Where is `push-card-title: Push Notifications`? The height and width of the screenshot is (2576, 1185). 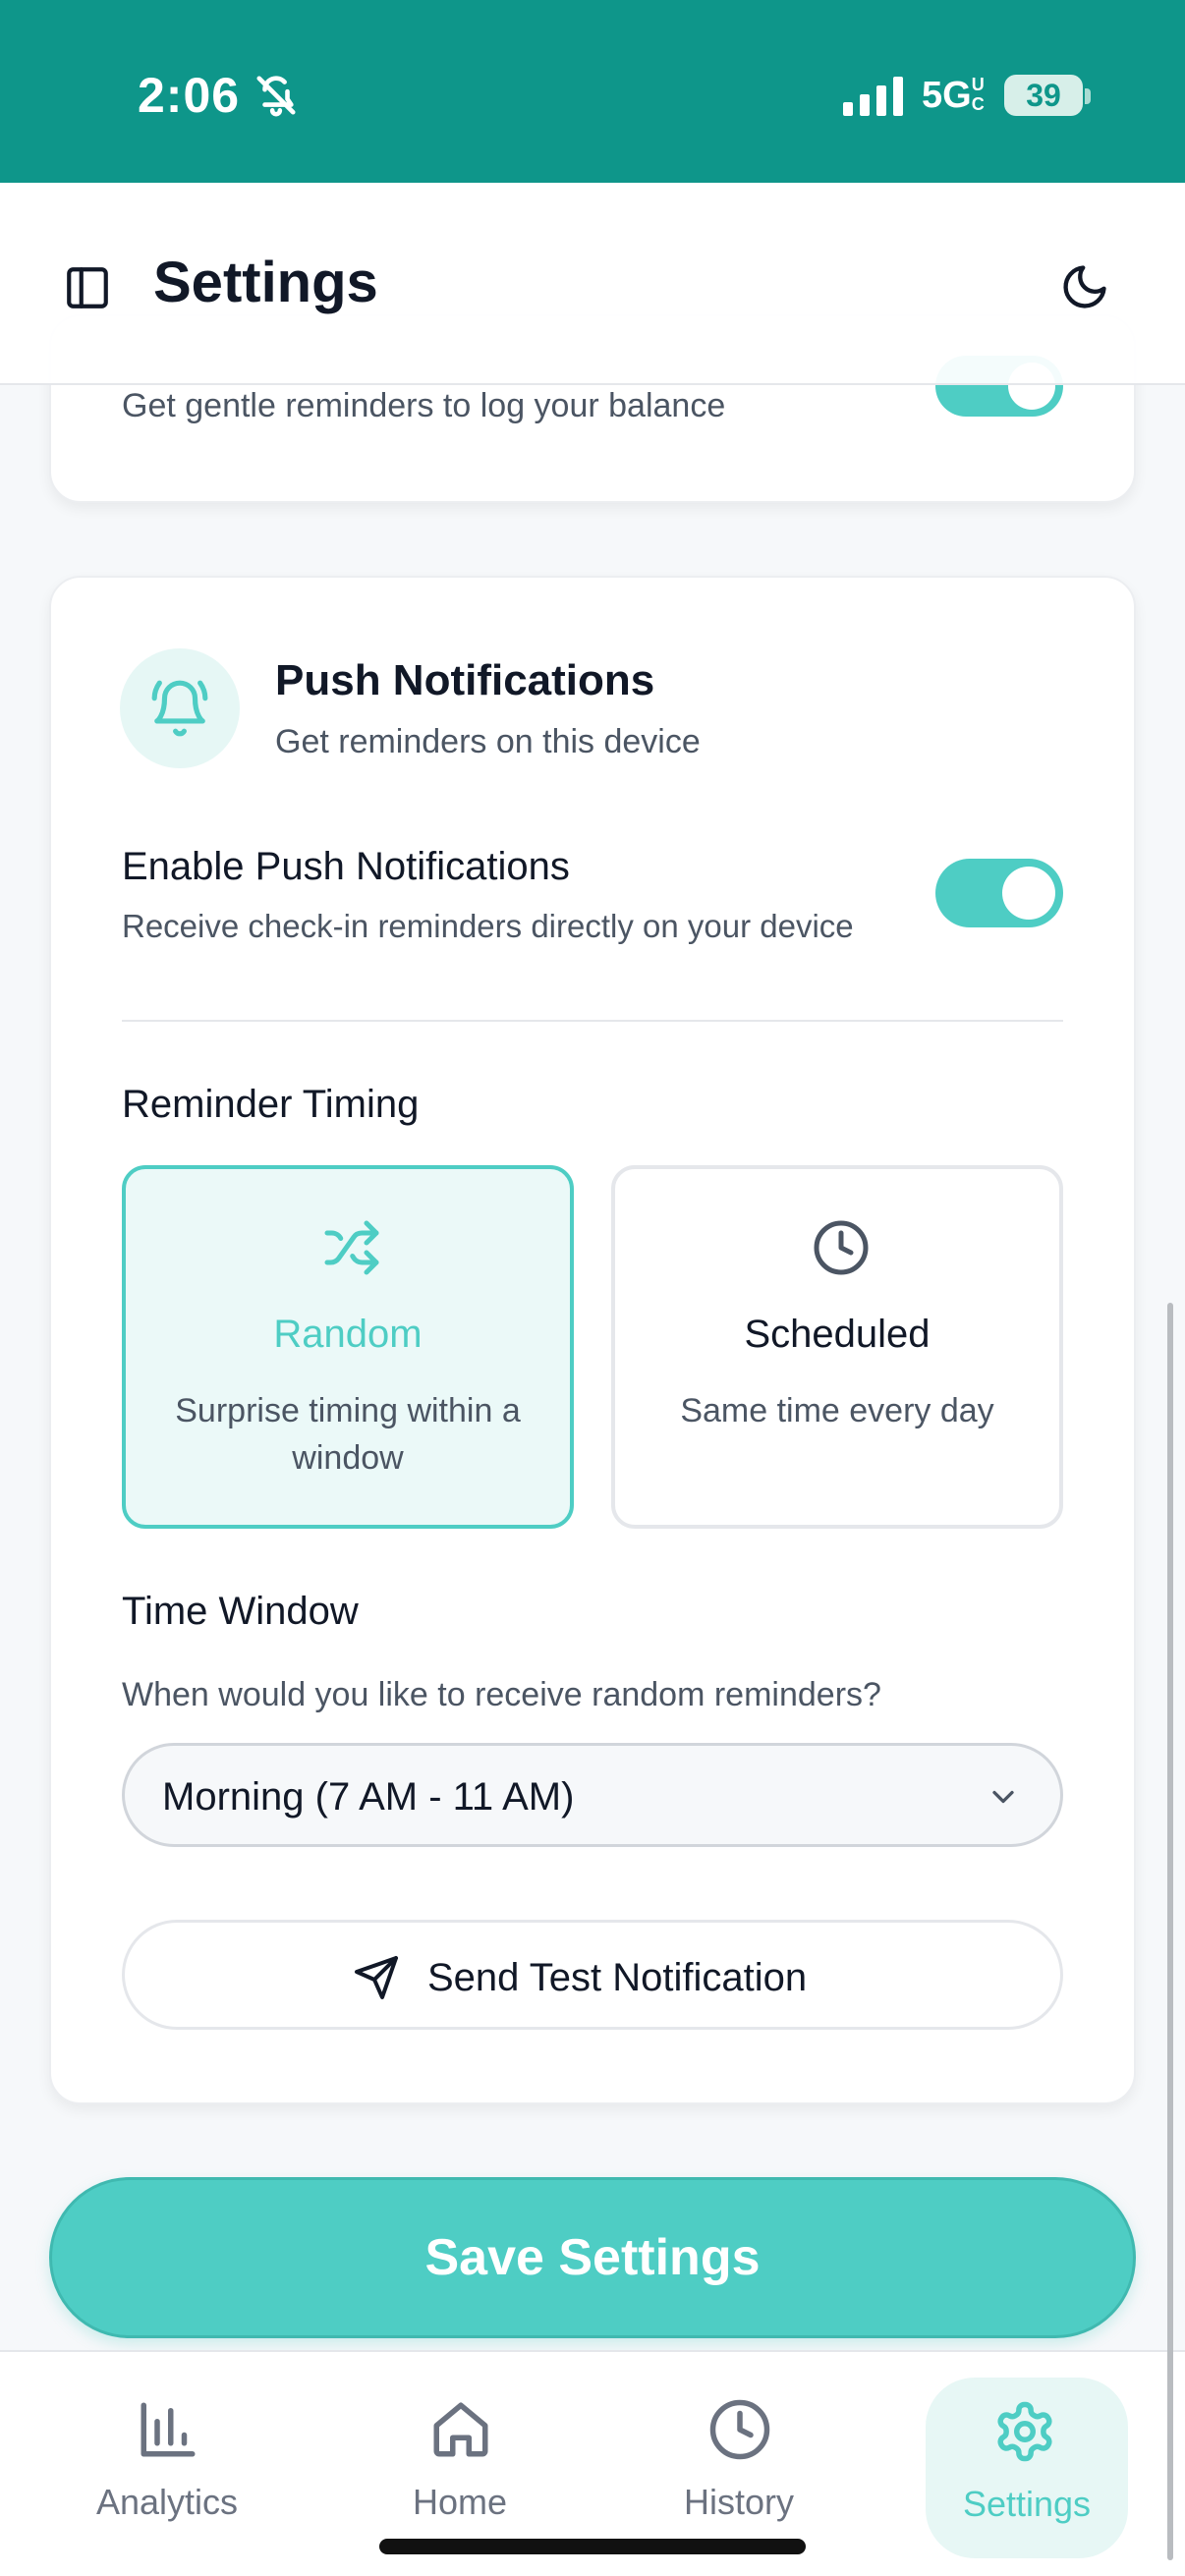
push-card-title: Push Notifications is located at coordinates (465, 680).